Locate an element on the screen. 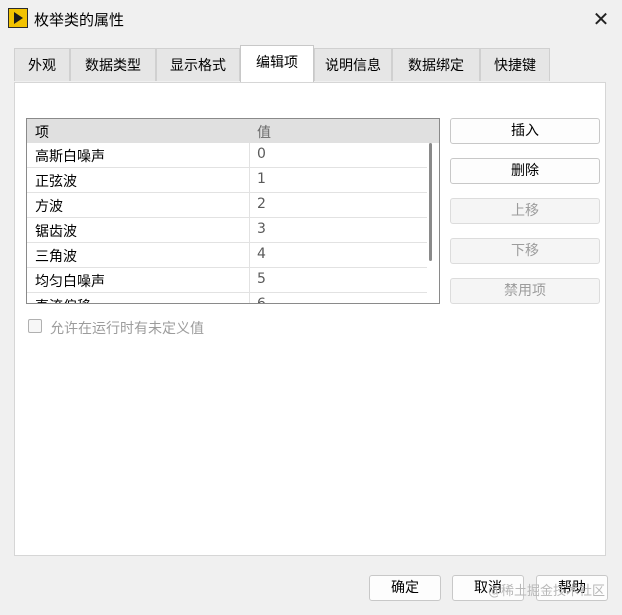  item-value: 6 is located at coordinates (261, 300).